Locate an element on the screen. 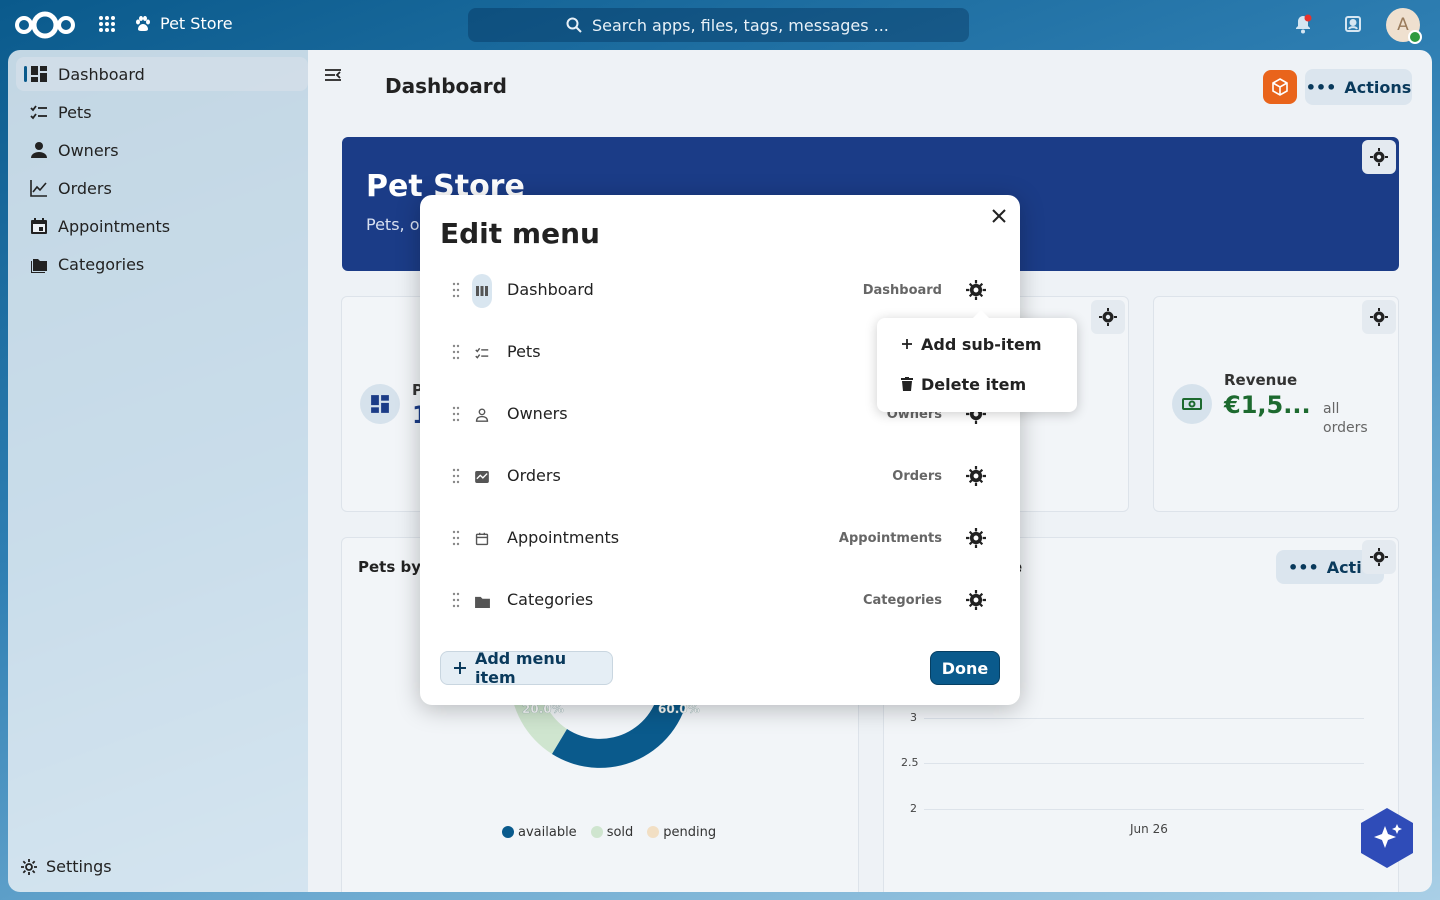 The width and height of the screenshot is (1440, 900). menu-row-route: Orders is located at coordinates (917, 476).